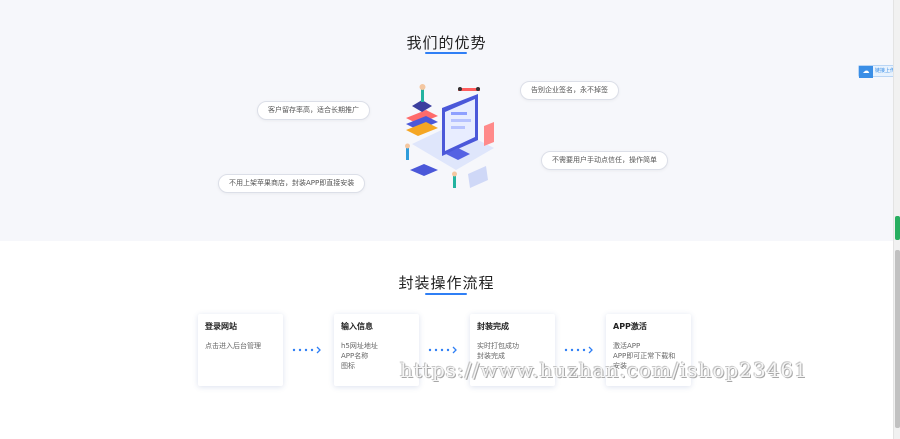 The width and height of the screenshot is (900, 439). I want to click on step-title: 封装完成, so click(493, 326).